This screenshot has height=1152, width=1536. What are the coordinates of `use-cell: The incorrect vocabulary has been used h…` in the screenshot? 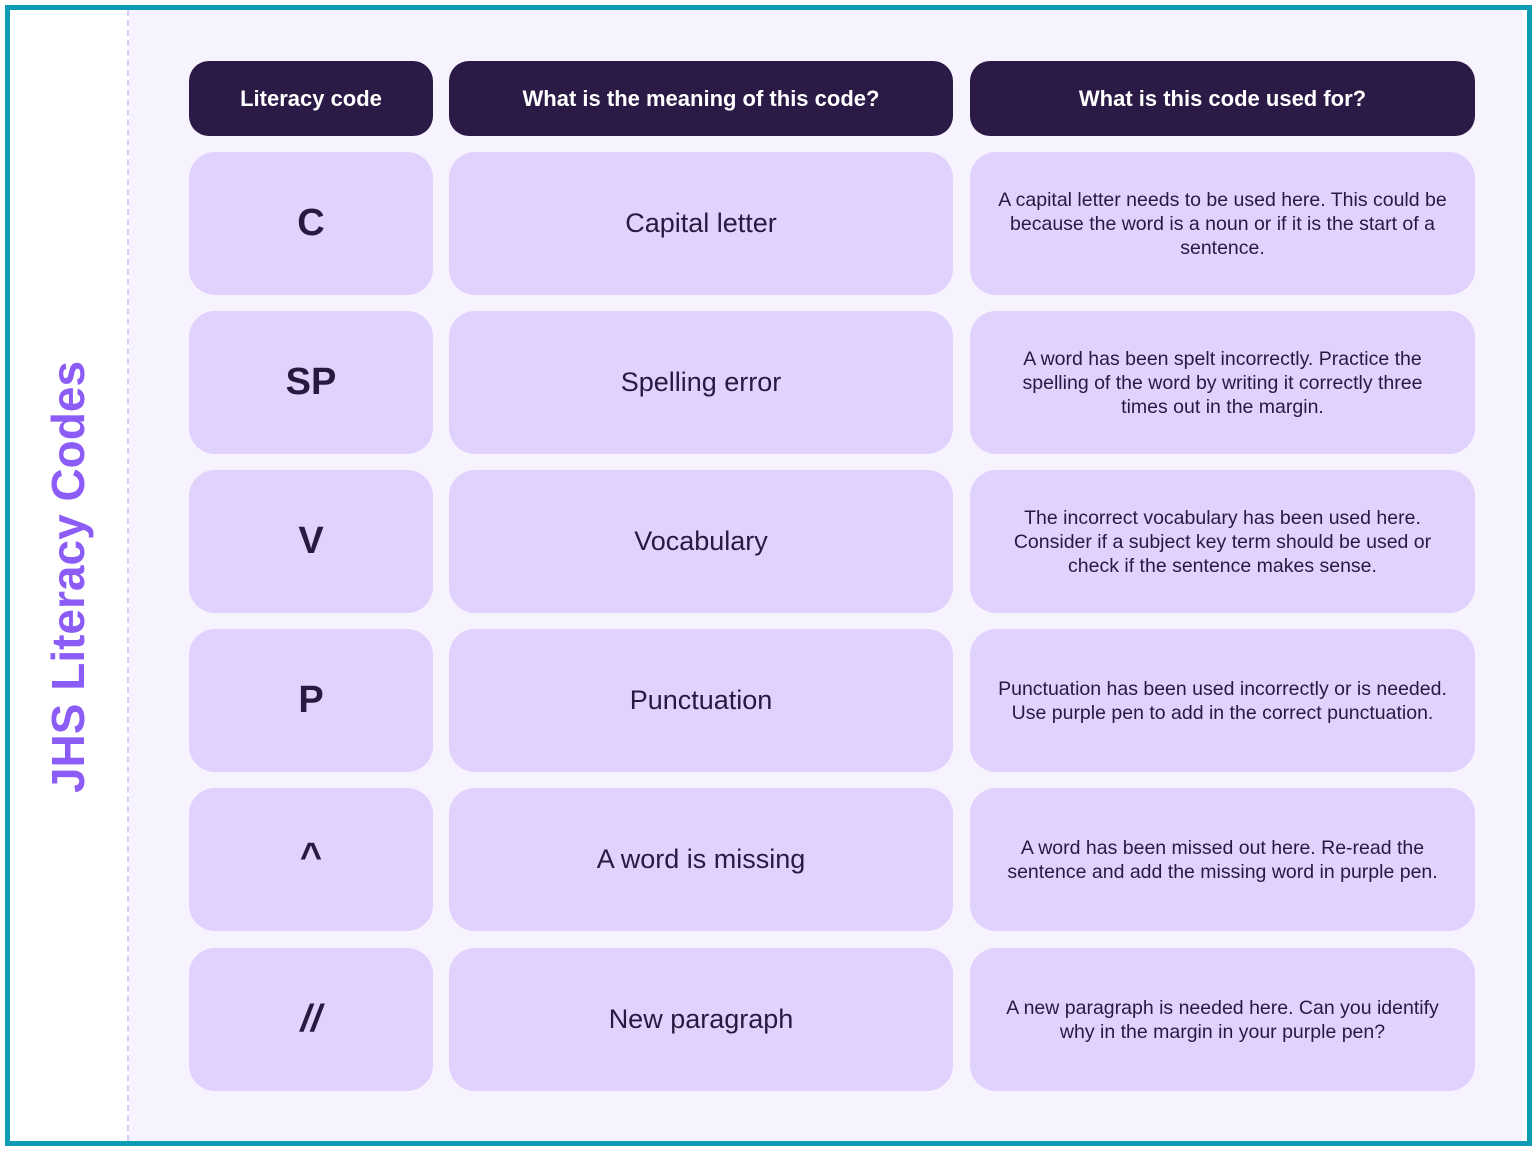 It's located at (1222, 541).